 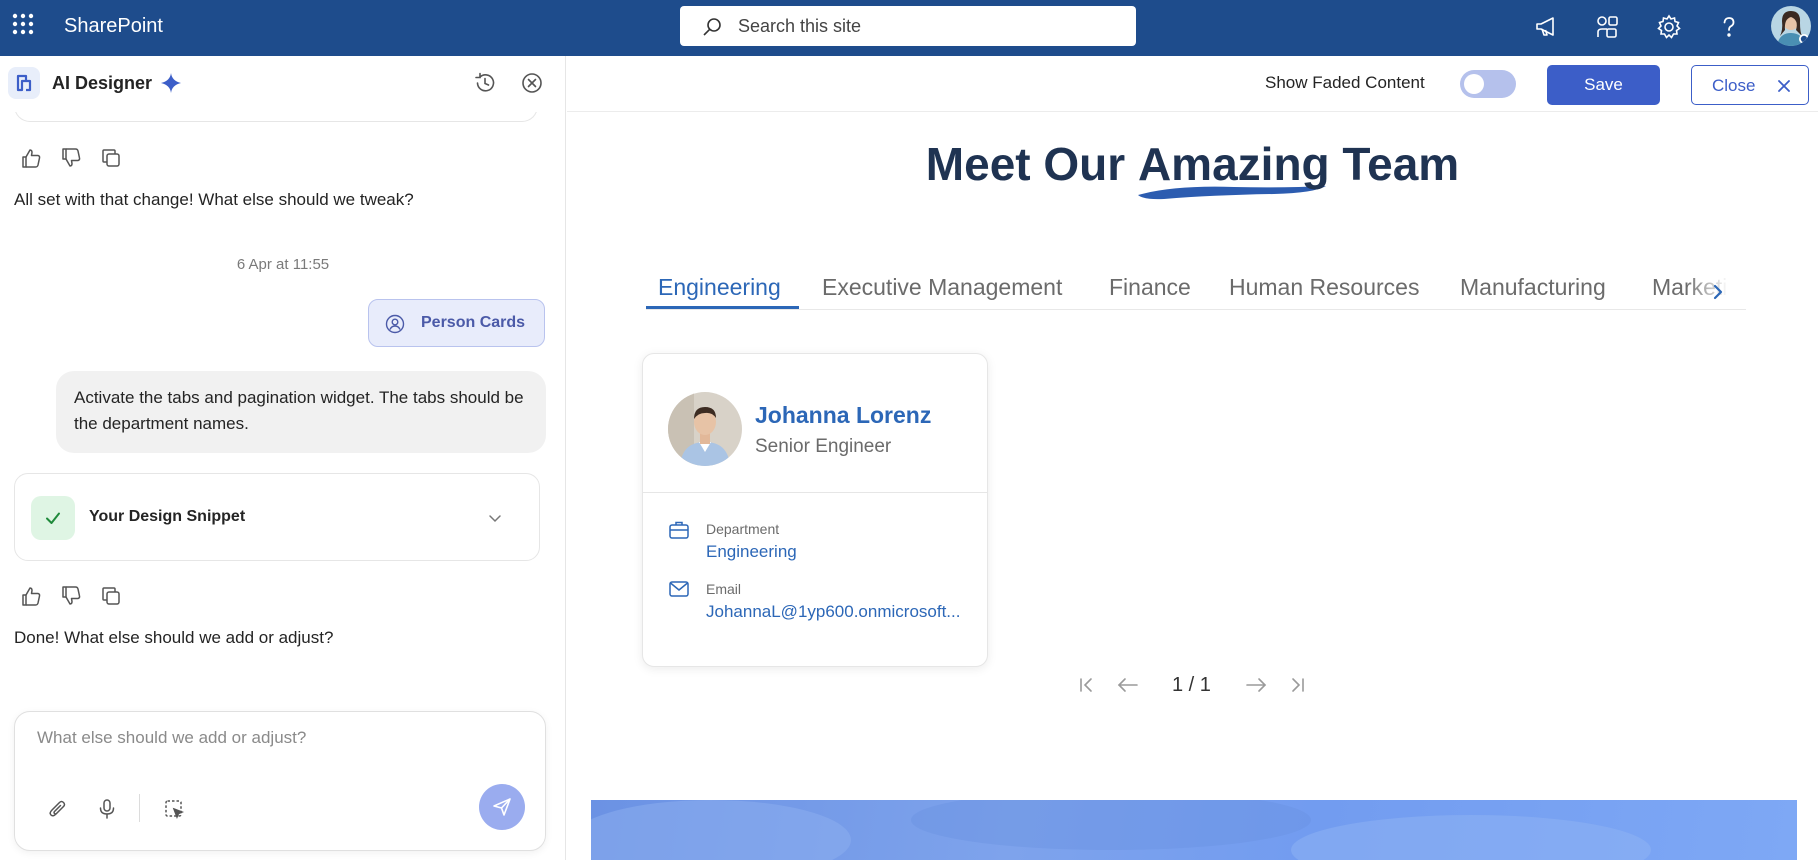 What do you see at coordinates (722, 307) in the screenshot?
I see `active-tab-indicator` at bounding box center [722, 307].